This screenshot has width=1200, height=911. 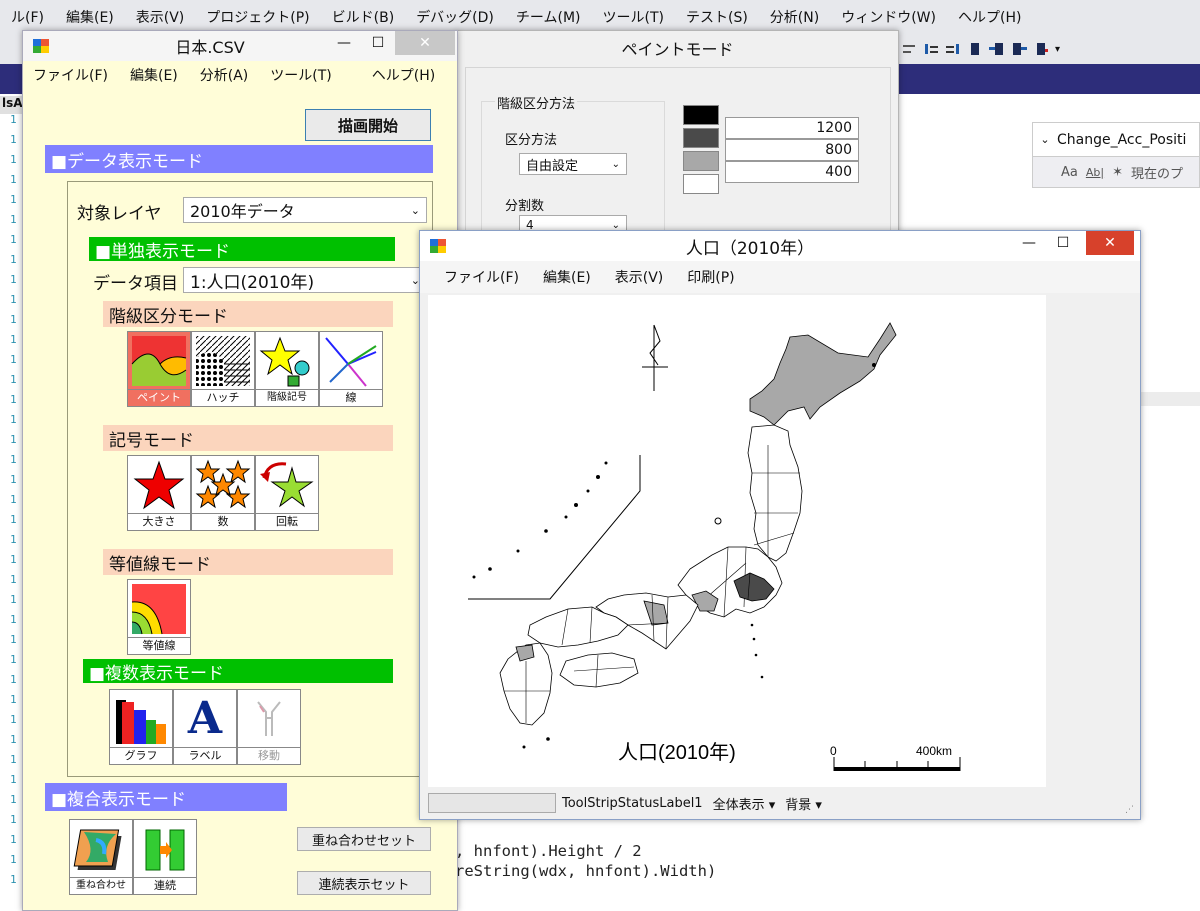 What do you see at coordinates (223, 369) in the screenshot?
I see `hatch-tool-button: ハッチ` at bounding box center [223, 369].